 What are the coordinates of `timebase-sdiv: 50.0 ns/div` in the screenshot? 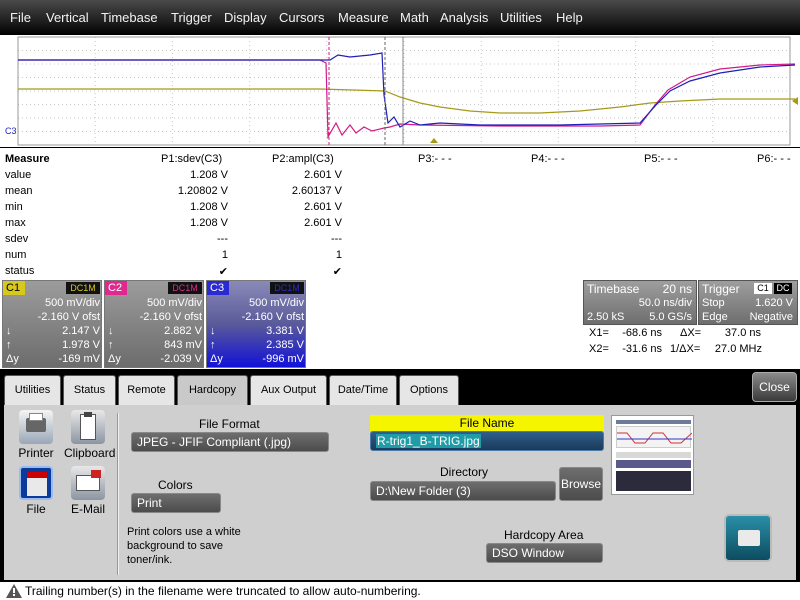 It's located at (665, 303).